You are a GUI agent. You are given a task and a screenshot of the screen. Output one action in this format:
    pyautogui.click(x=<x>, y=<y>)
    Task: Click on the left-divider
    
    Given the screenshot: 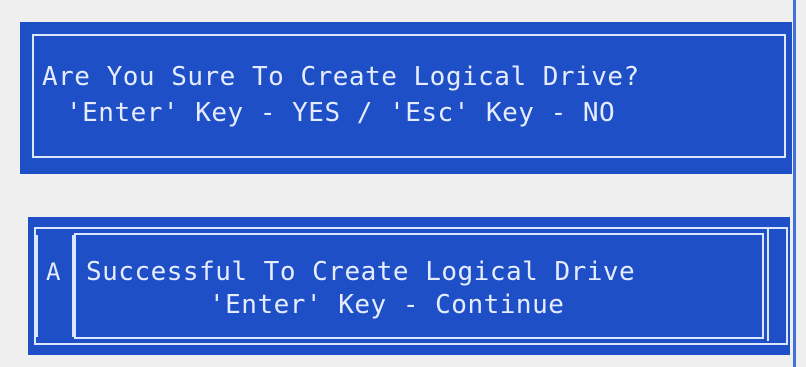 What is the action you would take?
    pyautogui.click(x=37, y=286)
    